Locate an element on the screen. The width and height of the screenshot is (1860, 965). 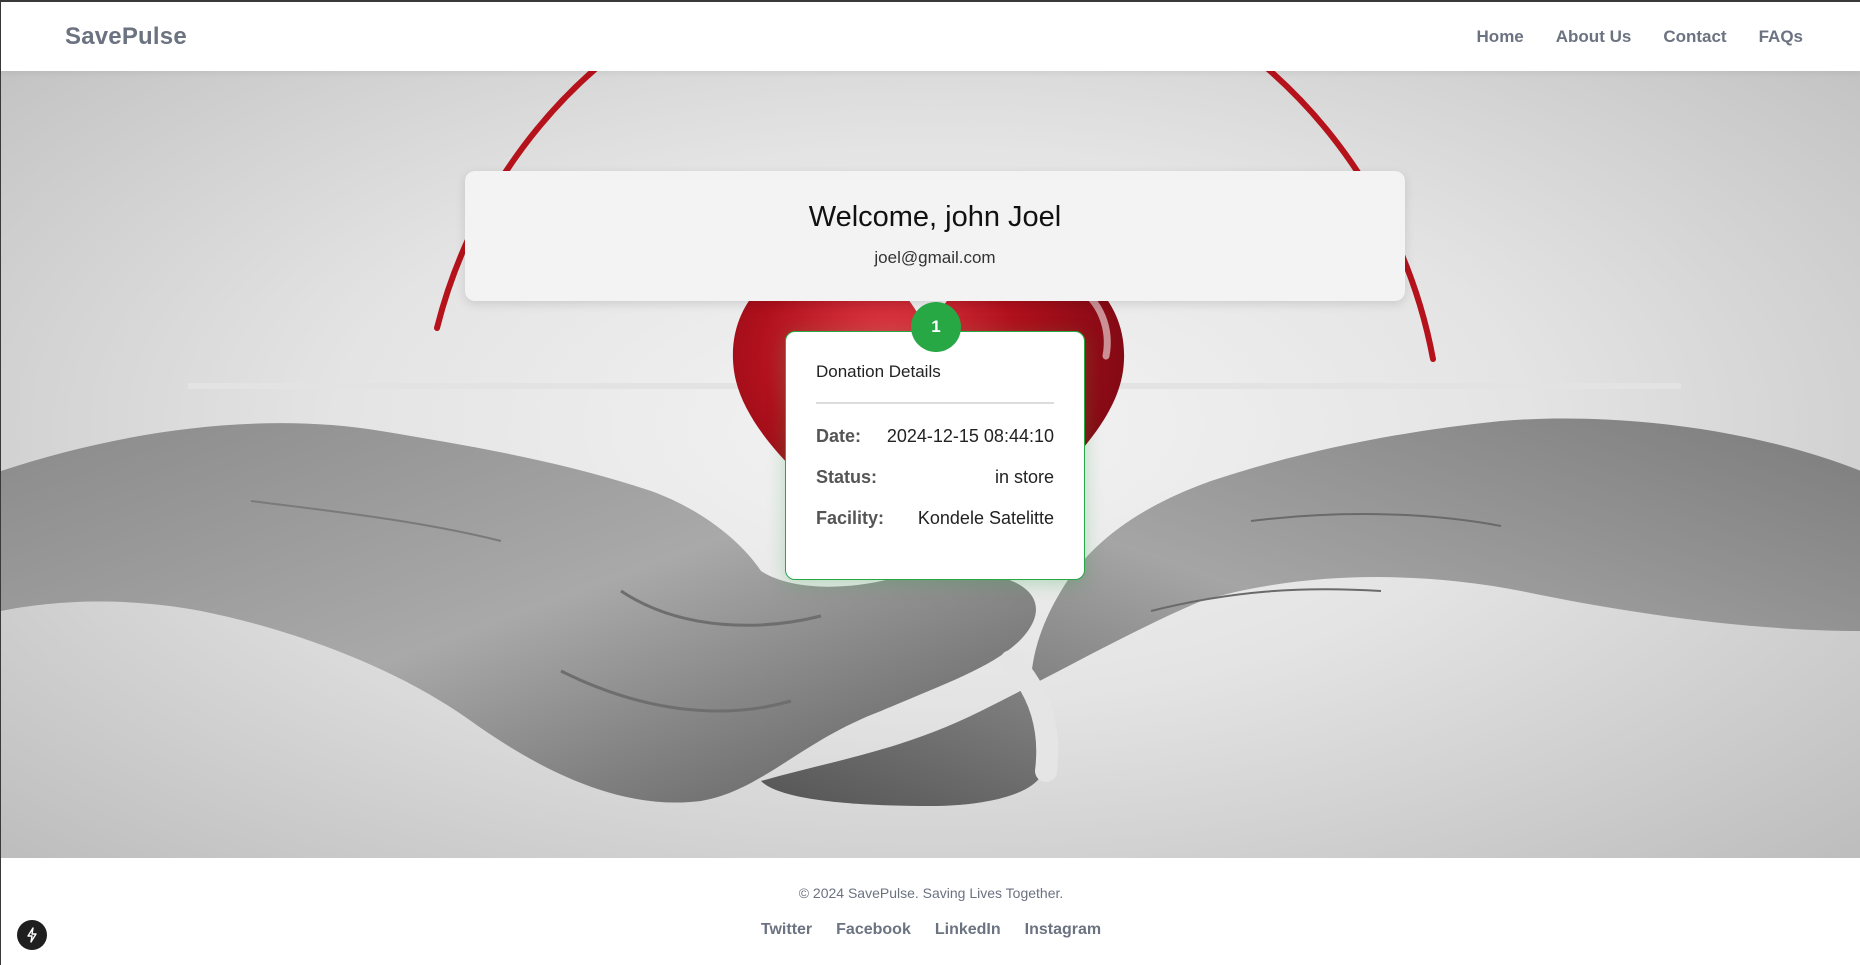
social-link-linkedin: LinkedIn is located at coordinates (968, 930).